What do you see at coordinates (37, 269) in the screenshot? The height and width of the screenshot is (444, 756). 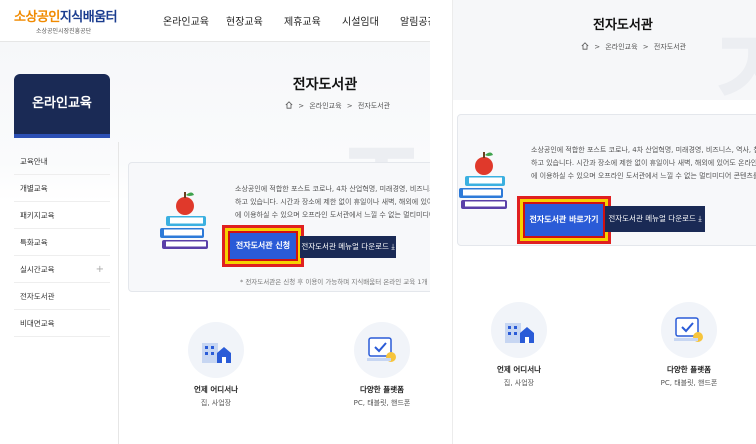 I see `sidebar-item-label: 실시간교육` at bounding box center [37, 269].